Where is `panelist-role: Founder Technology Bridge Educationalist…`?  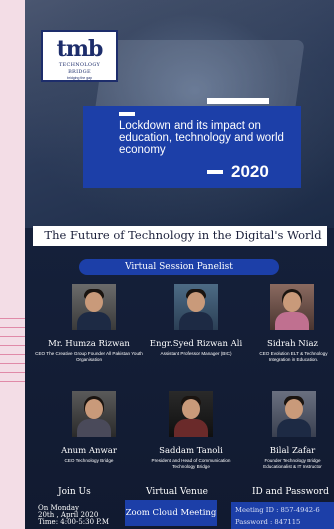 panelist-role: Founder Technology Bridge Educationalist… is located at coordinates (292, 463).